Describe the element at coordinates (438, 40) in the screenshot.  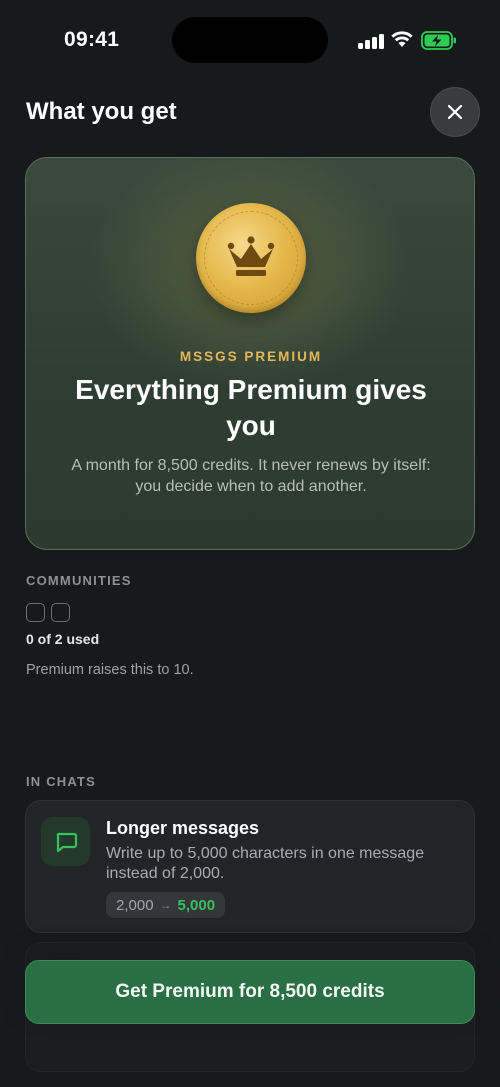
I see `battery-charging-icon` at that location.